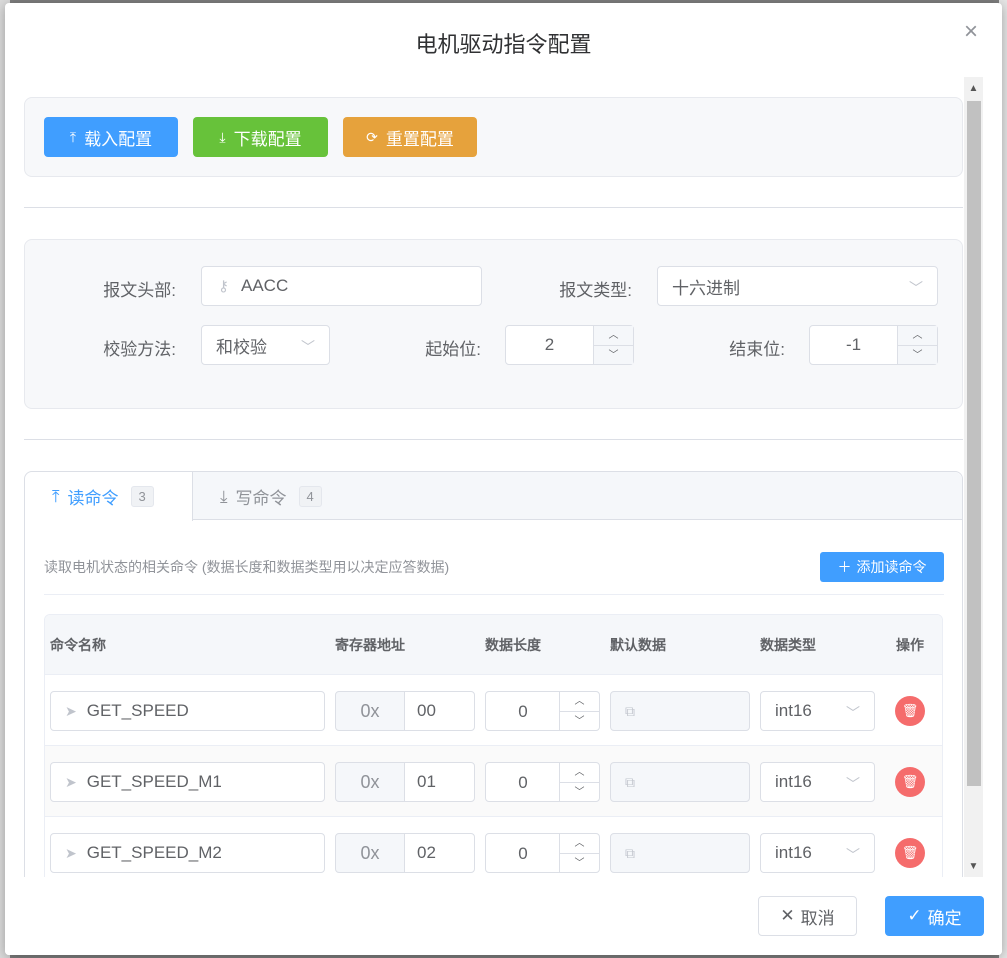 This screenshot has width=1007, height=958. I want to click on end-value: -1, so click(853, 344).